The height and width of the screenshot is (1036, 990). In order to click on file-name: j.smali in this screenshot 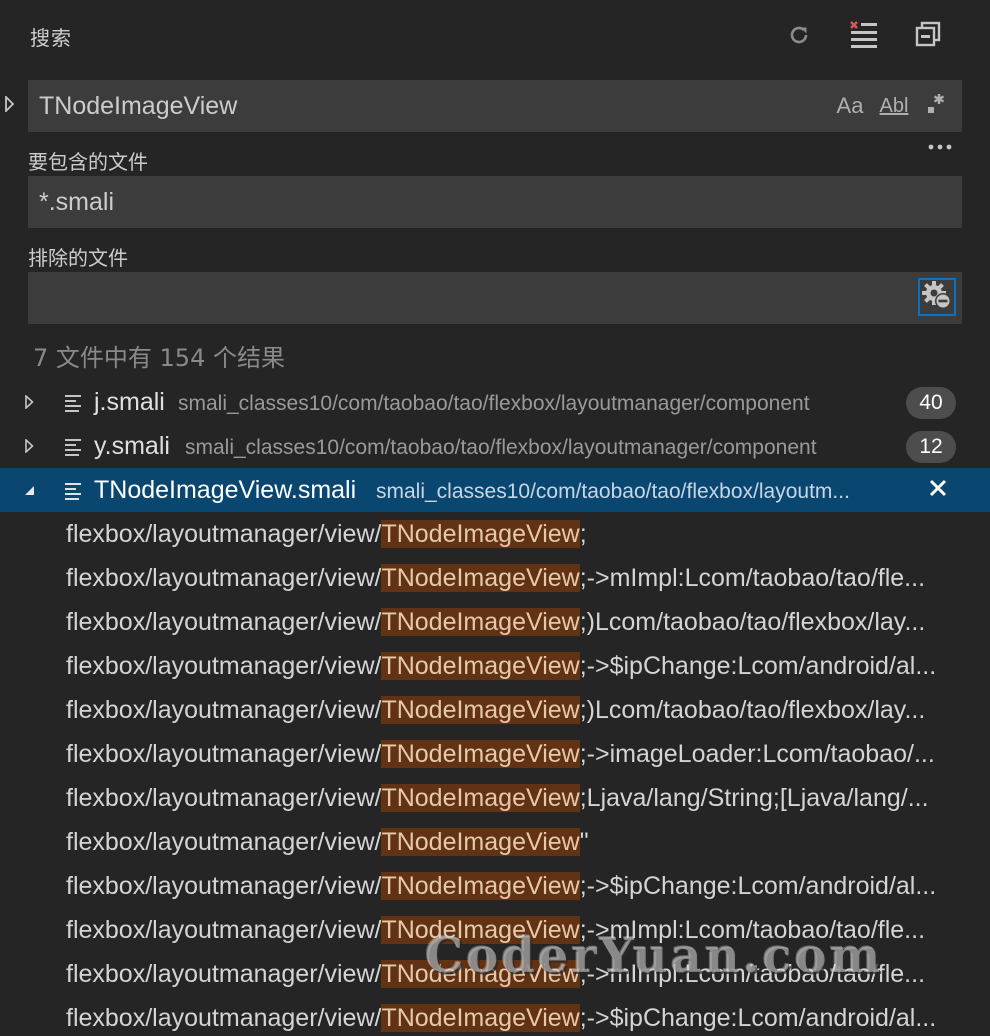, I will do `click(129, 402)`.